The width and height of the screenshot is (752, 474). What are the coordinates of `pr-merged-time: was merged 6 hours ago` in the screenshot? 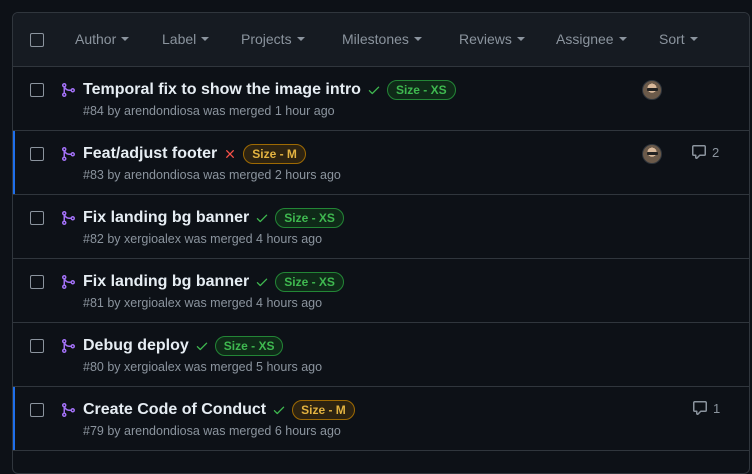 It's located at (272, 431).